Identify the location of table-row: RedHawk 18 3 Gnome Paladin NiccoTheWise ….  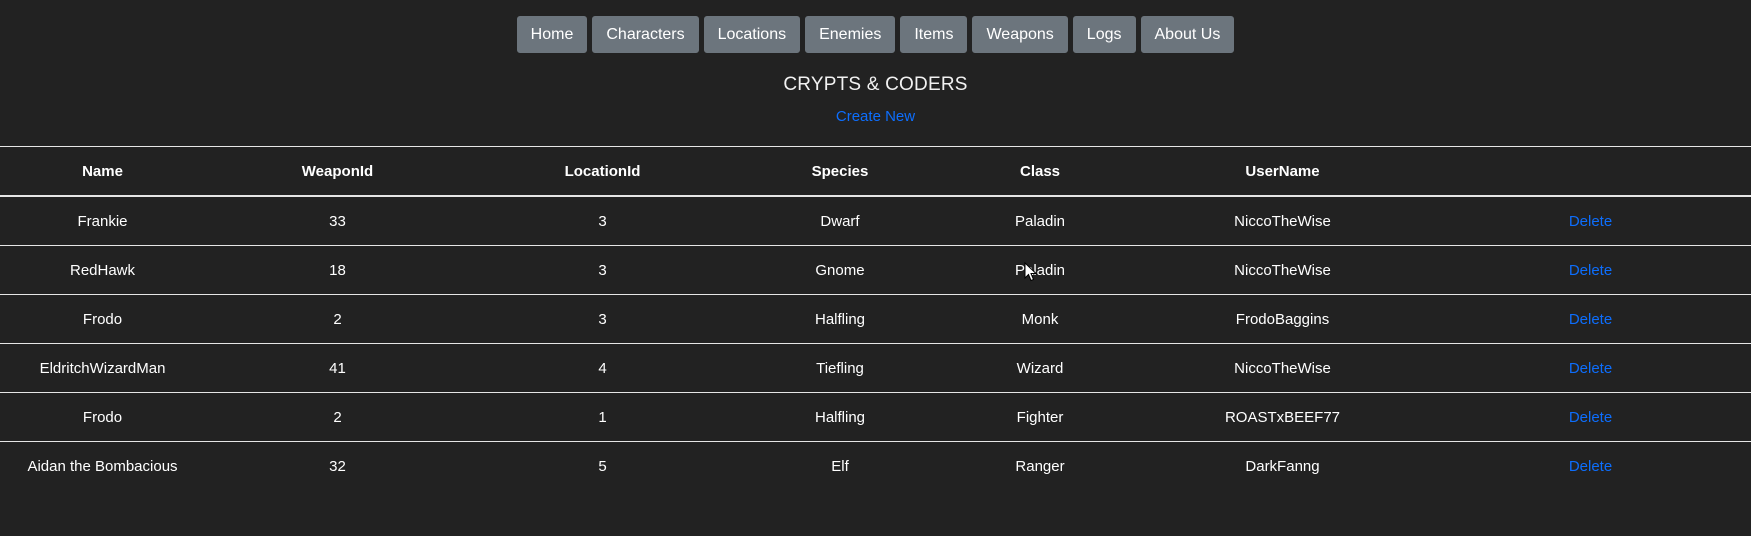
(875, 270).